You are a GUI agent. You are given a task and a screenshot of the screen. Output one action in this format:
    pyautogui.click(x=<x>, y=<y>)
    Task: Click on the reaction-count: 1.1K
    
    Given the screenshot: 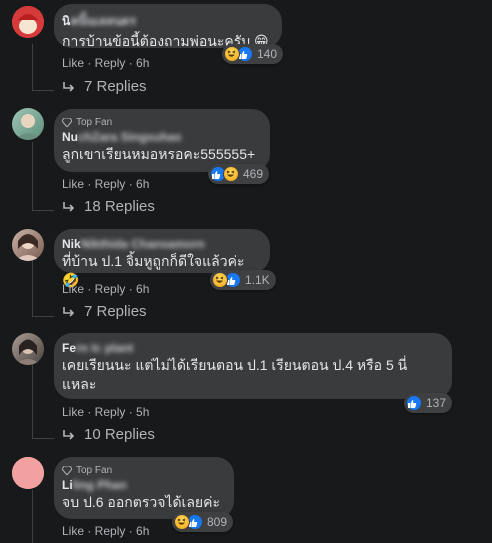 What is the action you would take?
    pyautogui.click(x=257, y=280)
    